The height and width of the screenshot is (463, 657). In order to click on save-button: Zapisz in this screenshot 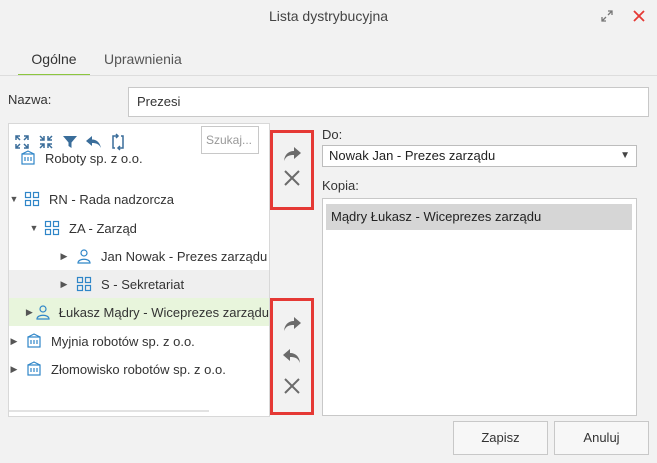, I will do `click(500, 438)`.